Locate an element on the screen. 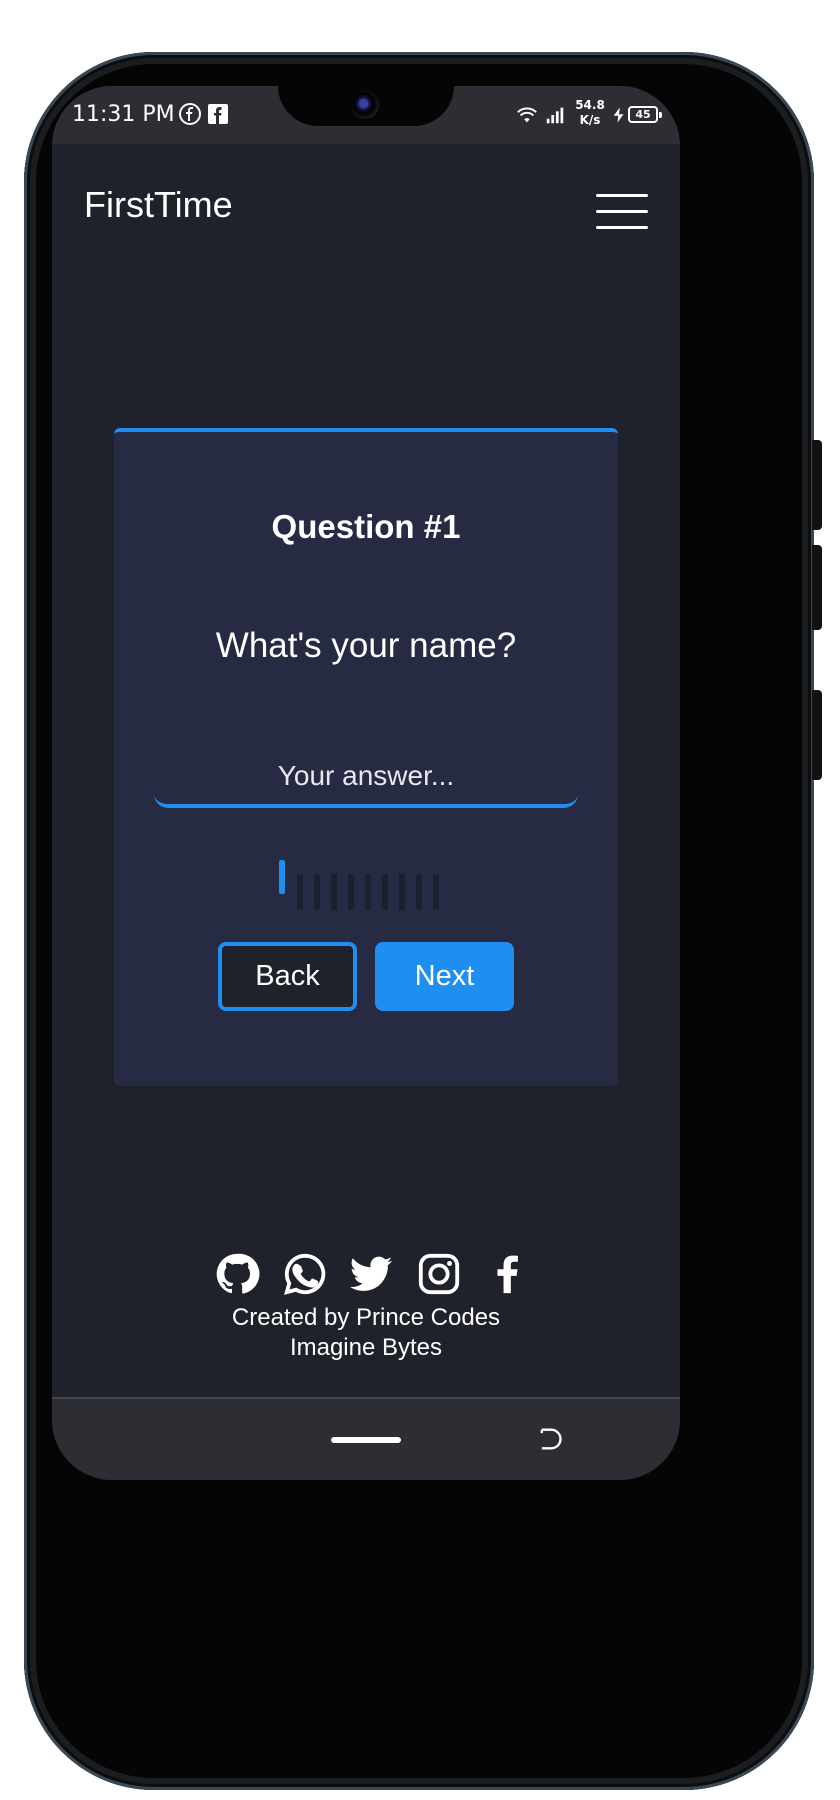  question-text: What's your name? is located at coordinates (366, 645).